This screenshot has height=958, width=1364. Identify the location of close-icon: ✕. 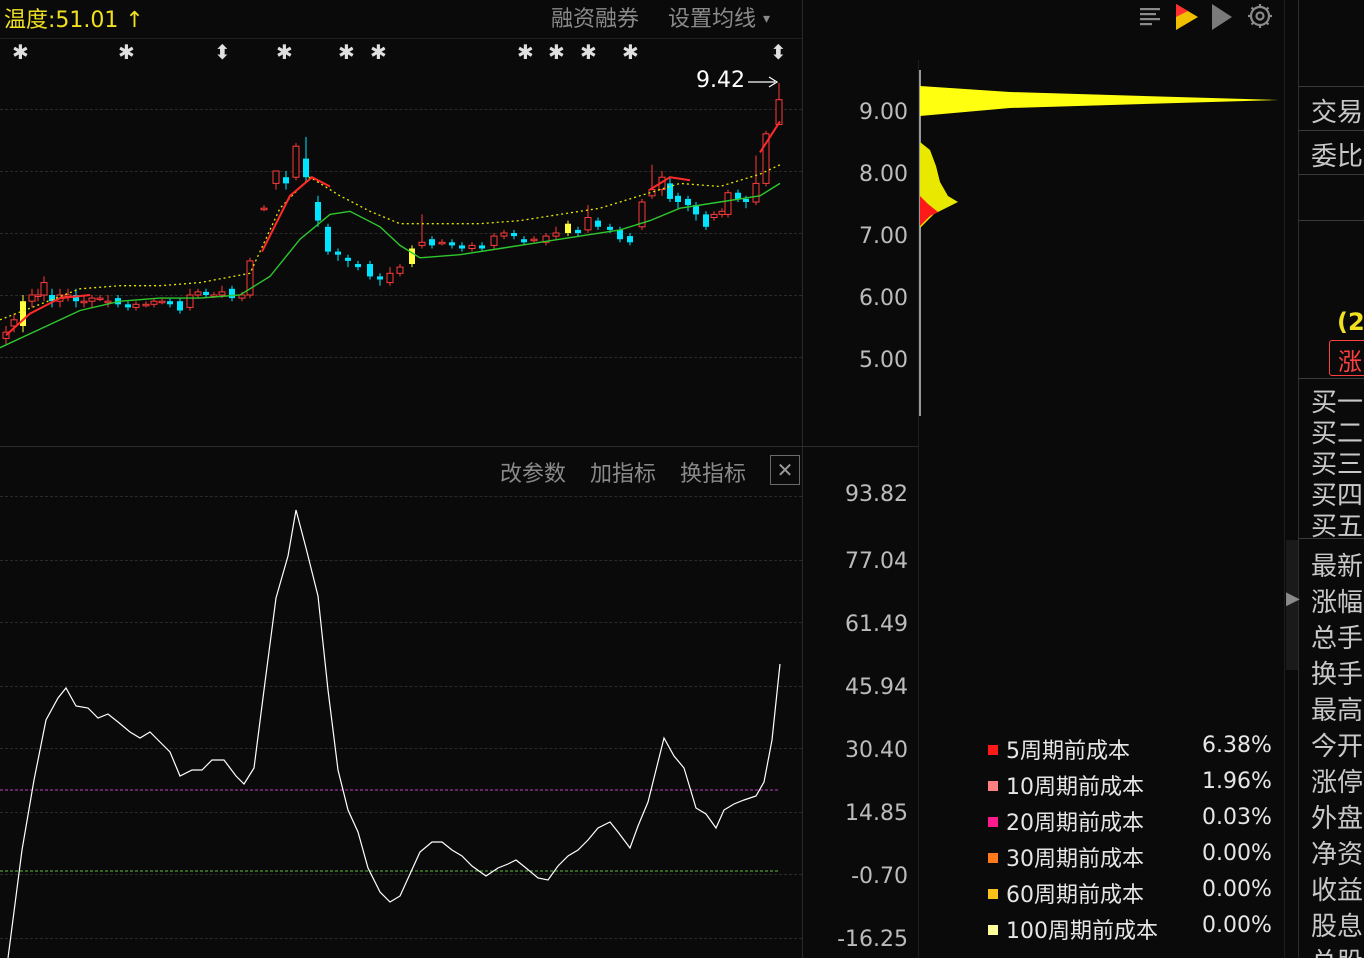
(785, 470).